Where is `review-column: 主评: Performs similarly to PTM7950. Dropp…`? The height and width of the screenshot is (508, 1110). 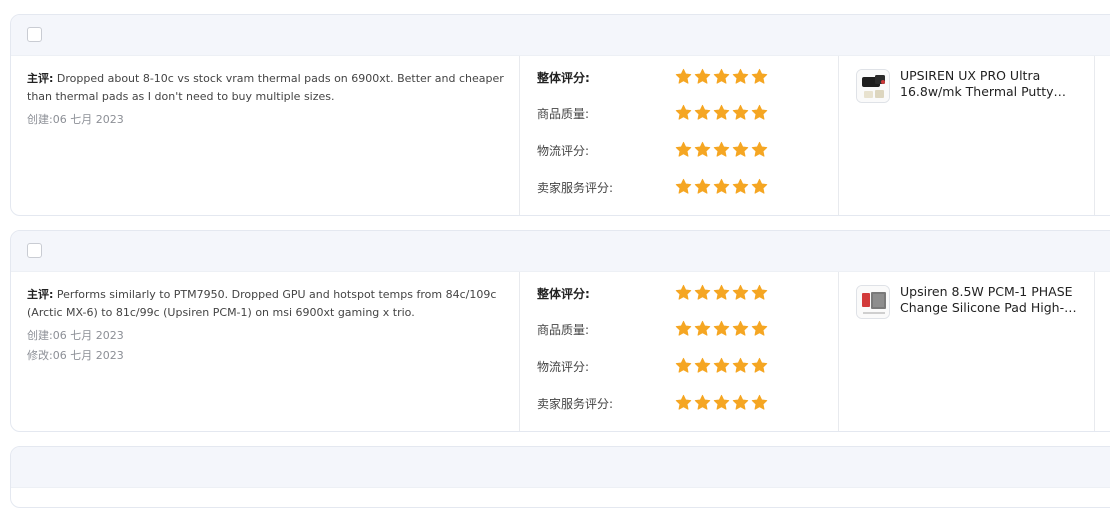
review-column: 主评: Performs similarly to PTM7950. Dropp… is located at coordinates (265, 351).